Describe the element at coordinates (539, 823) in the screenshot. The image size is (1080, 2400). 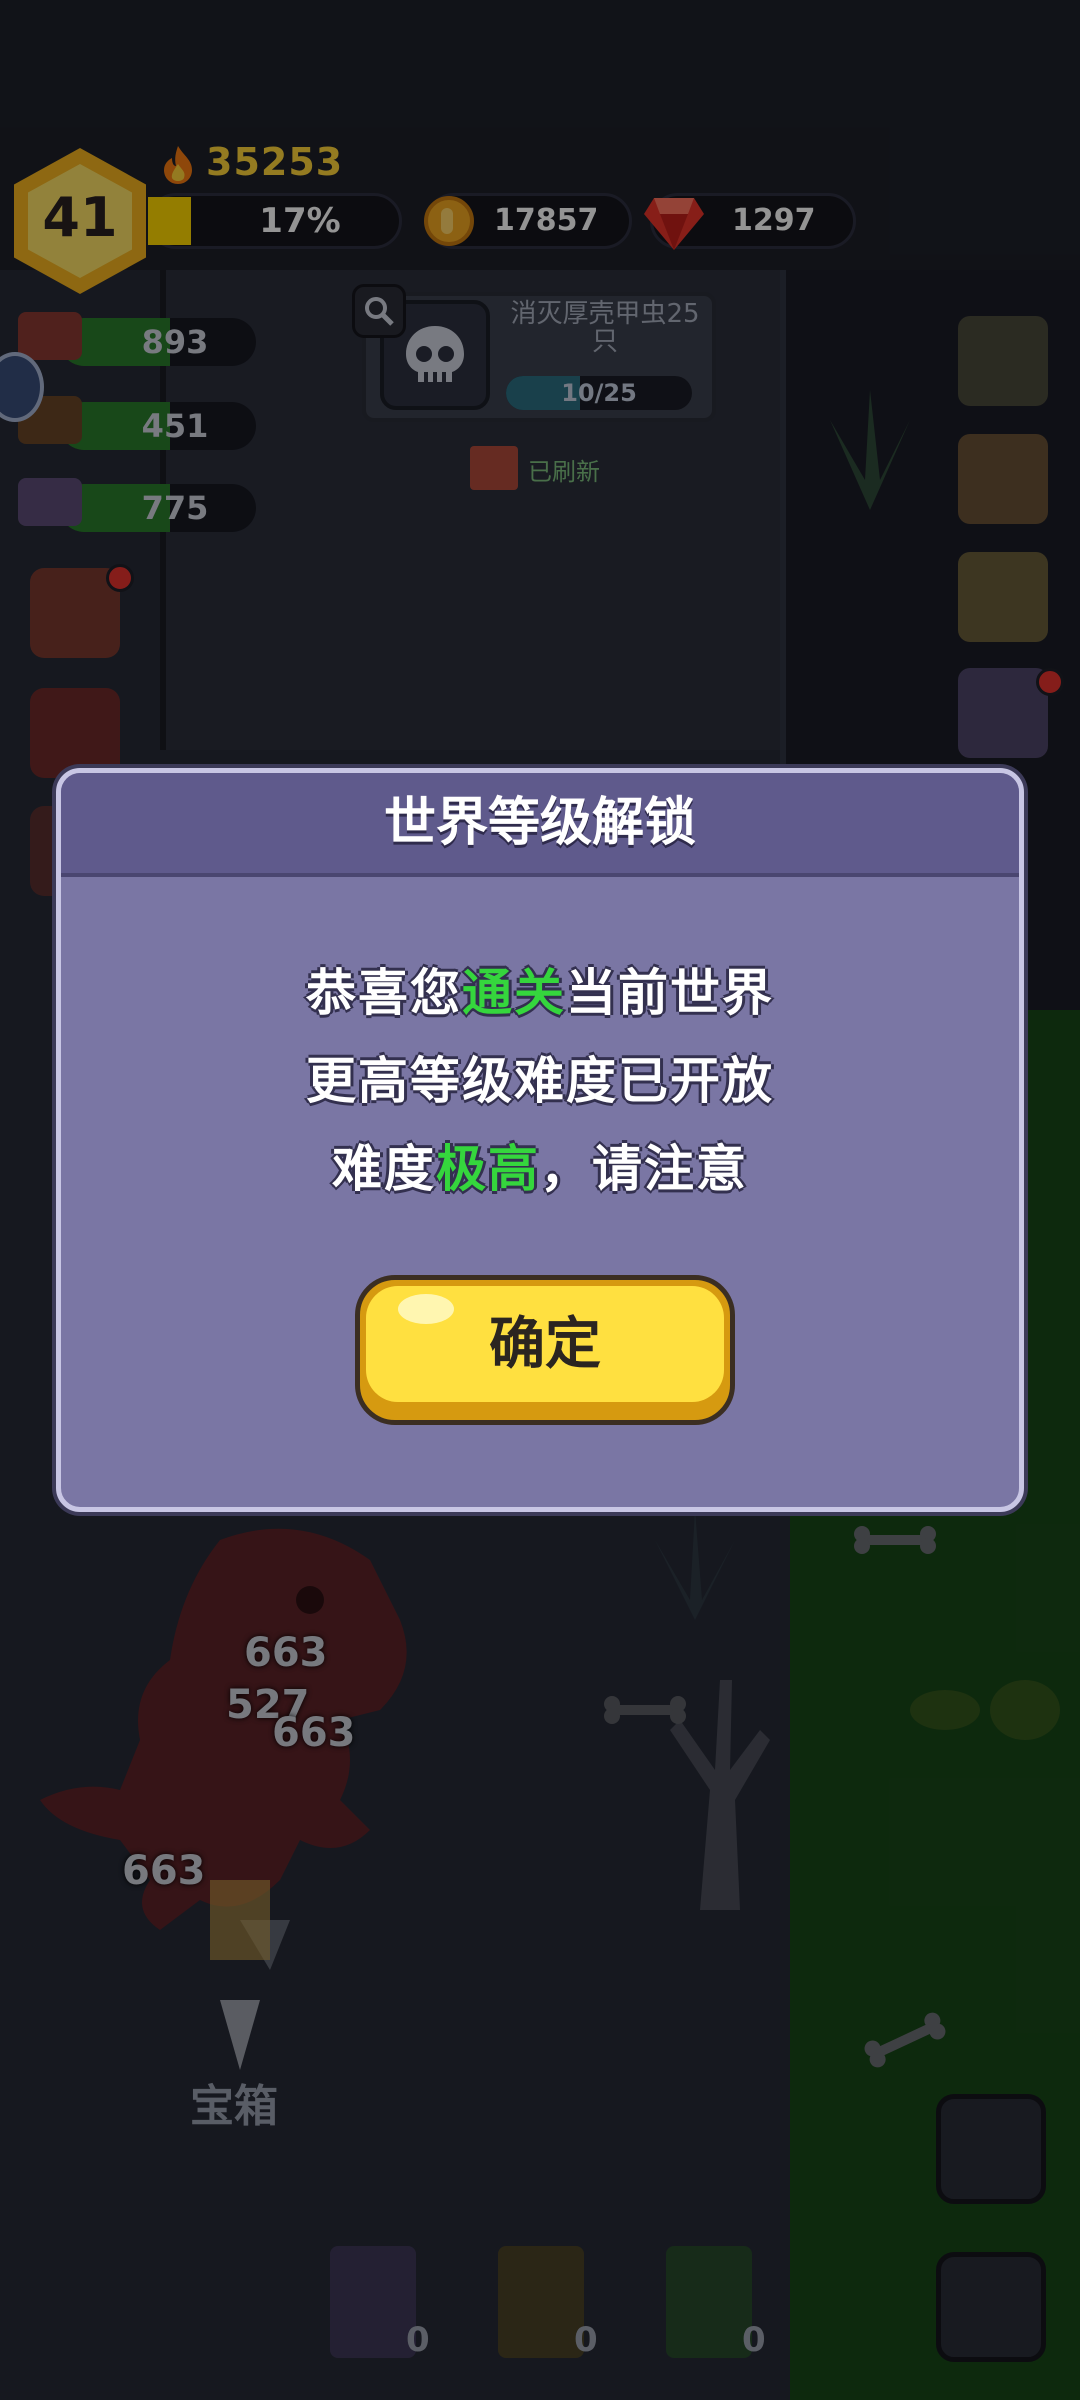
I see `dialog-title: 世界等级解锁` at that location.